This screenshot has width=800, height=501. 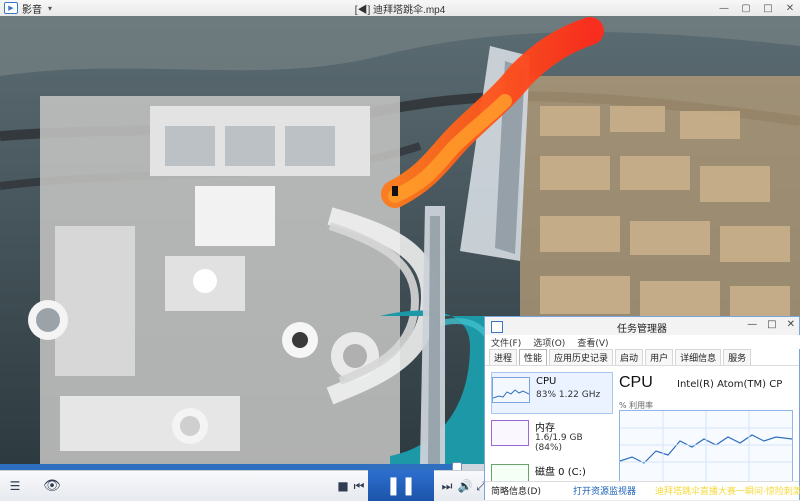 What do you see at coordinates (559, 443) in the screenshot?
I see `resource-subtext: 1.6/1.9 GB (84%)` at bounding box center [559, 443].